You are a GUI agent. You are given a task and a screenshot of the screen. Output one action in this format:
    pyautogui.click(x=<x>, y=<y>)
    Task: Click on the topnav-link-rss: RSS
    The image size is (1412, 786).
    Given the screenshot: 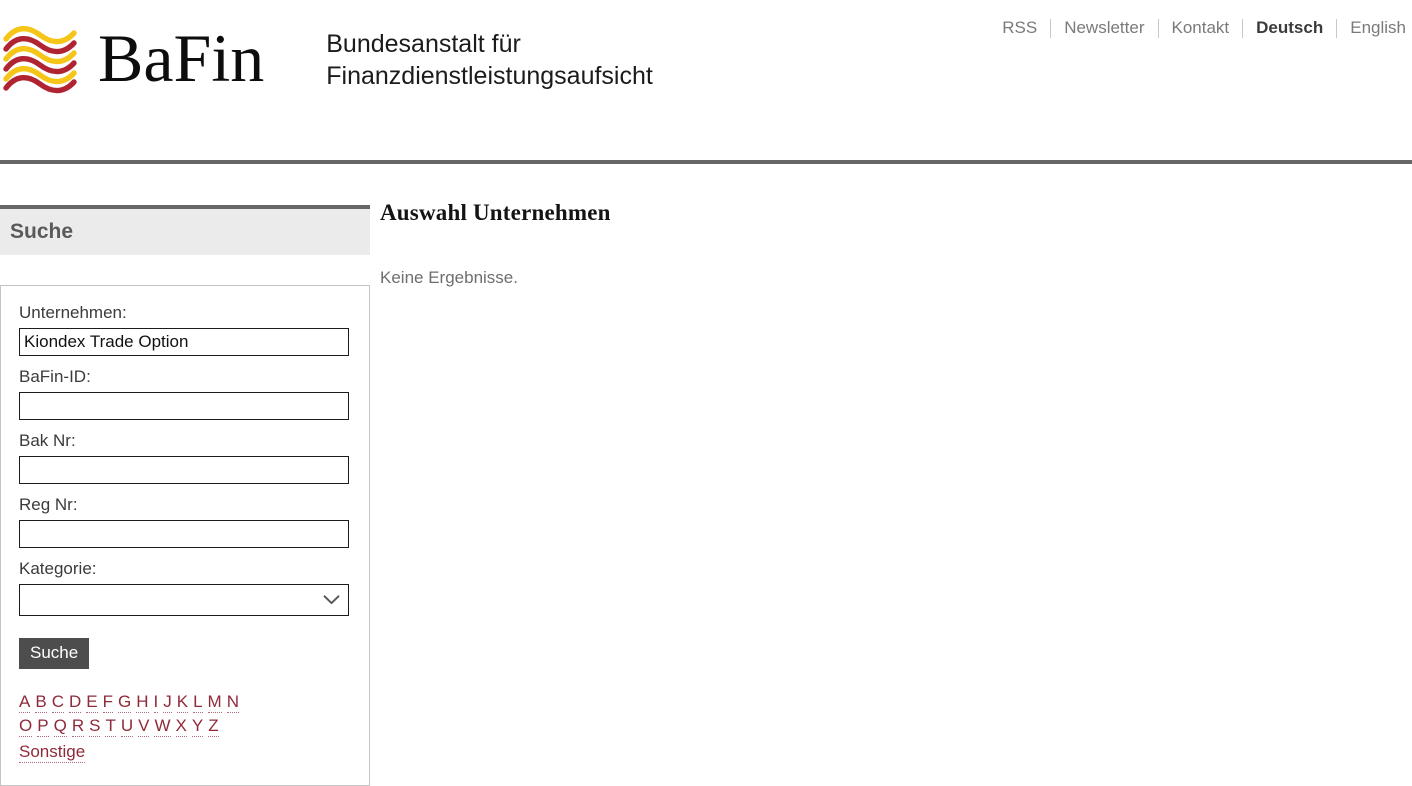 What is the action you would take?
    pyautogui.click(x=1019, y=28)
    